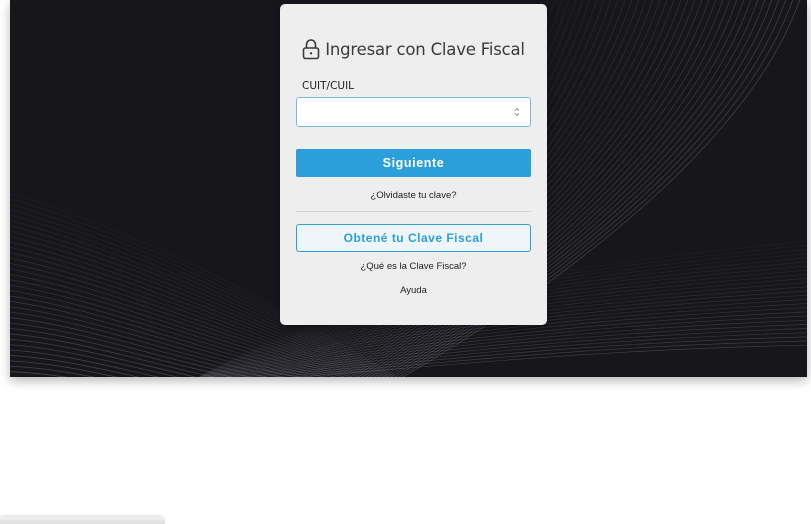  What do you see at coordinates (413, 290) in the screenshot?
I see `help-link: Ayuda` at bounding box center [413, 290].